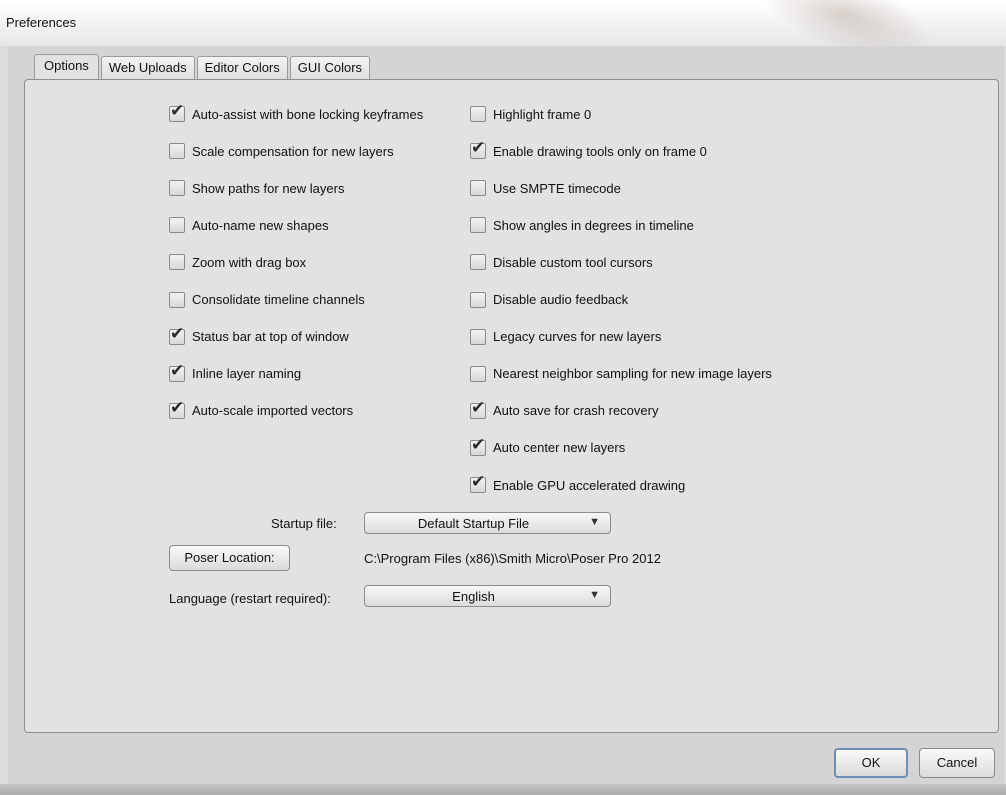 This screenshot has width=1006, height=795. I want to click on language-value: English, so click(473, 596).